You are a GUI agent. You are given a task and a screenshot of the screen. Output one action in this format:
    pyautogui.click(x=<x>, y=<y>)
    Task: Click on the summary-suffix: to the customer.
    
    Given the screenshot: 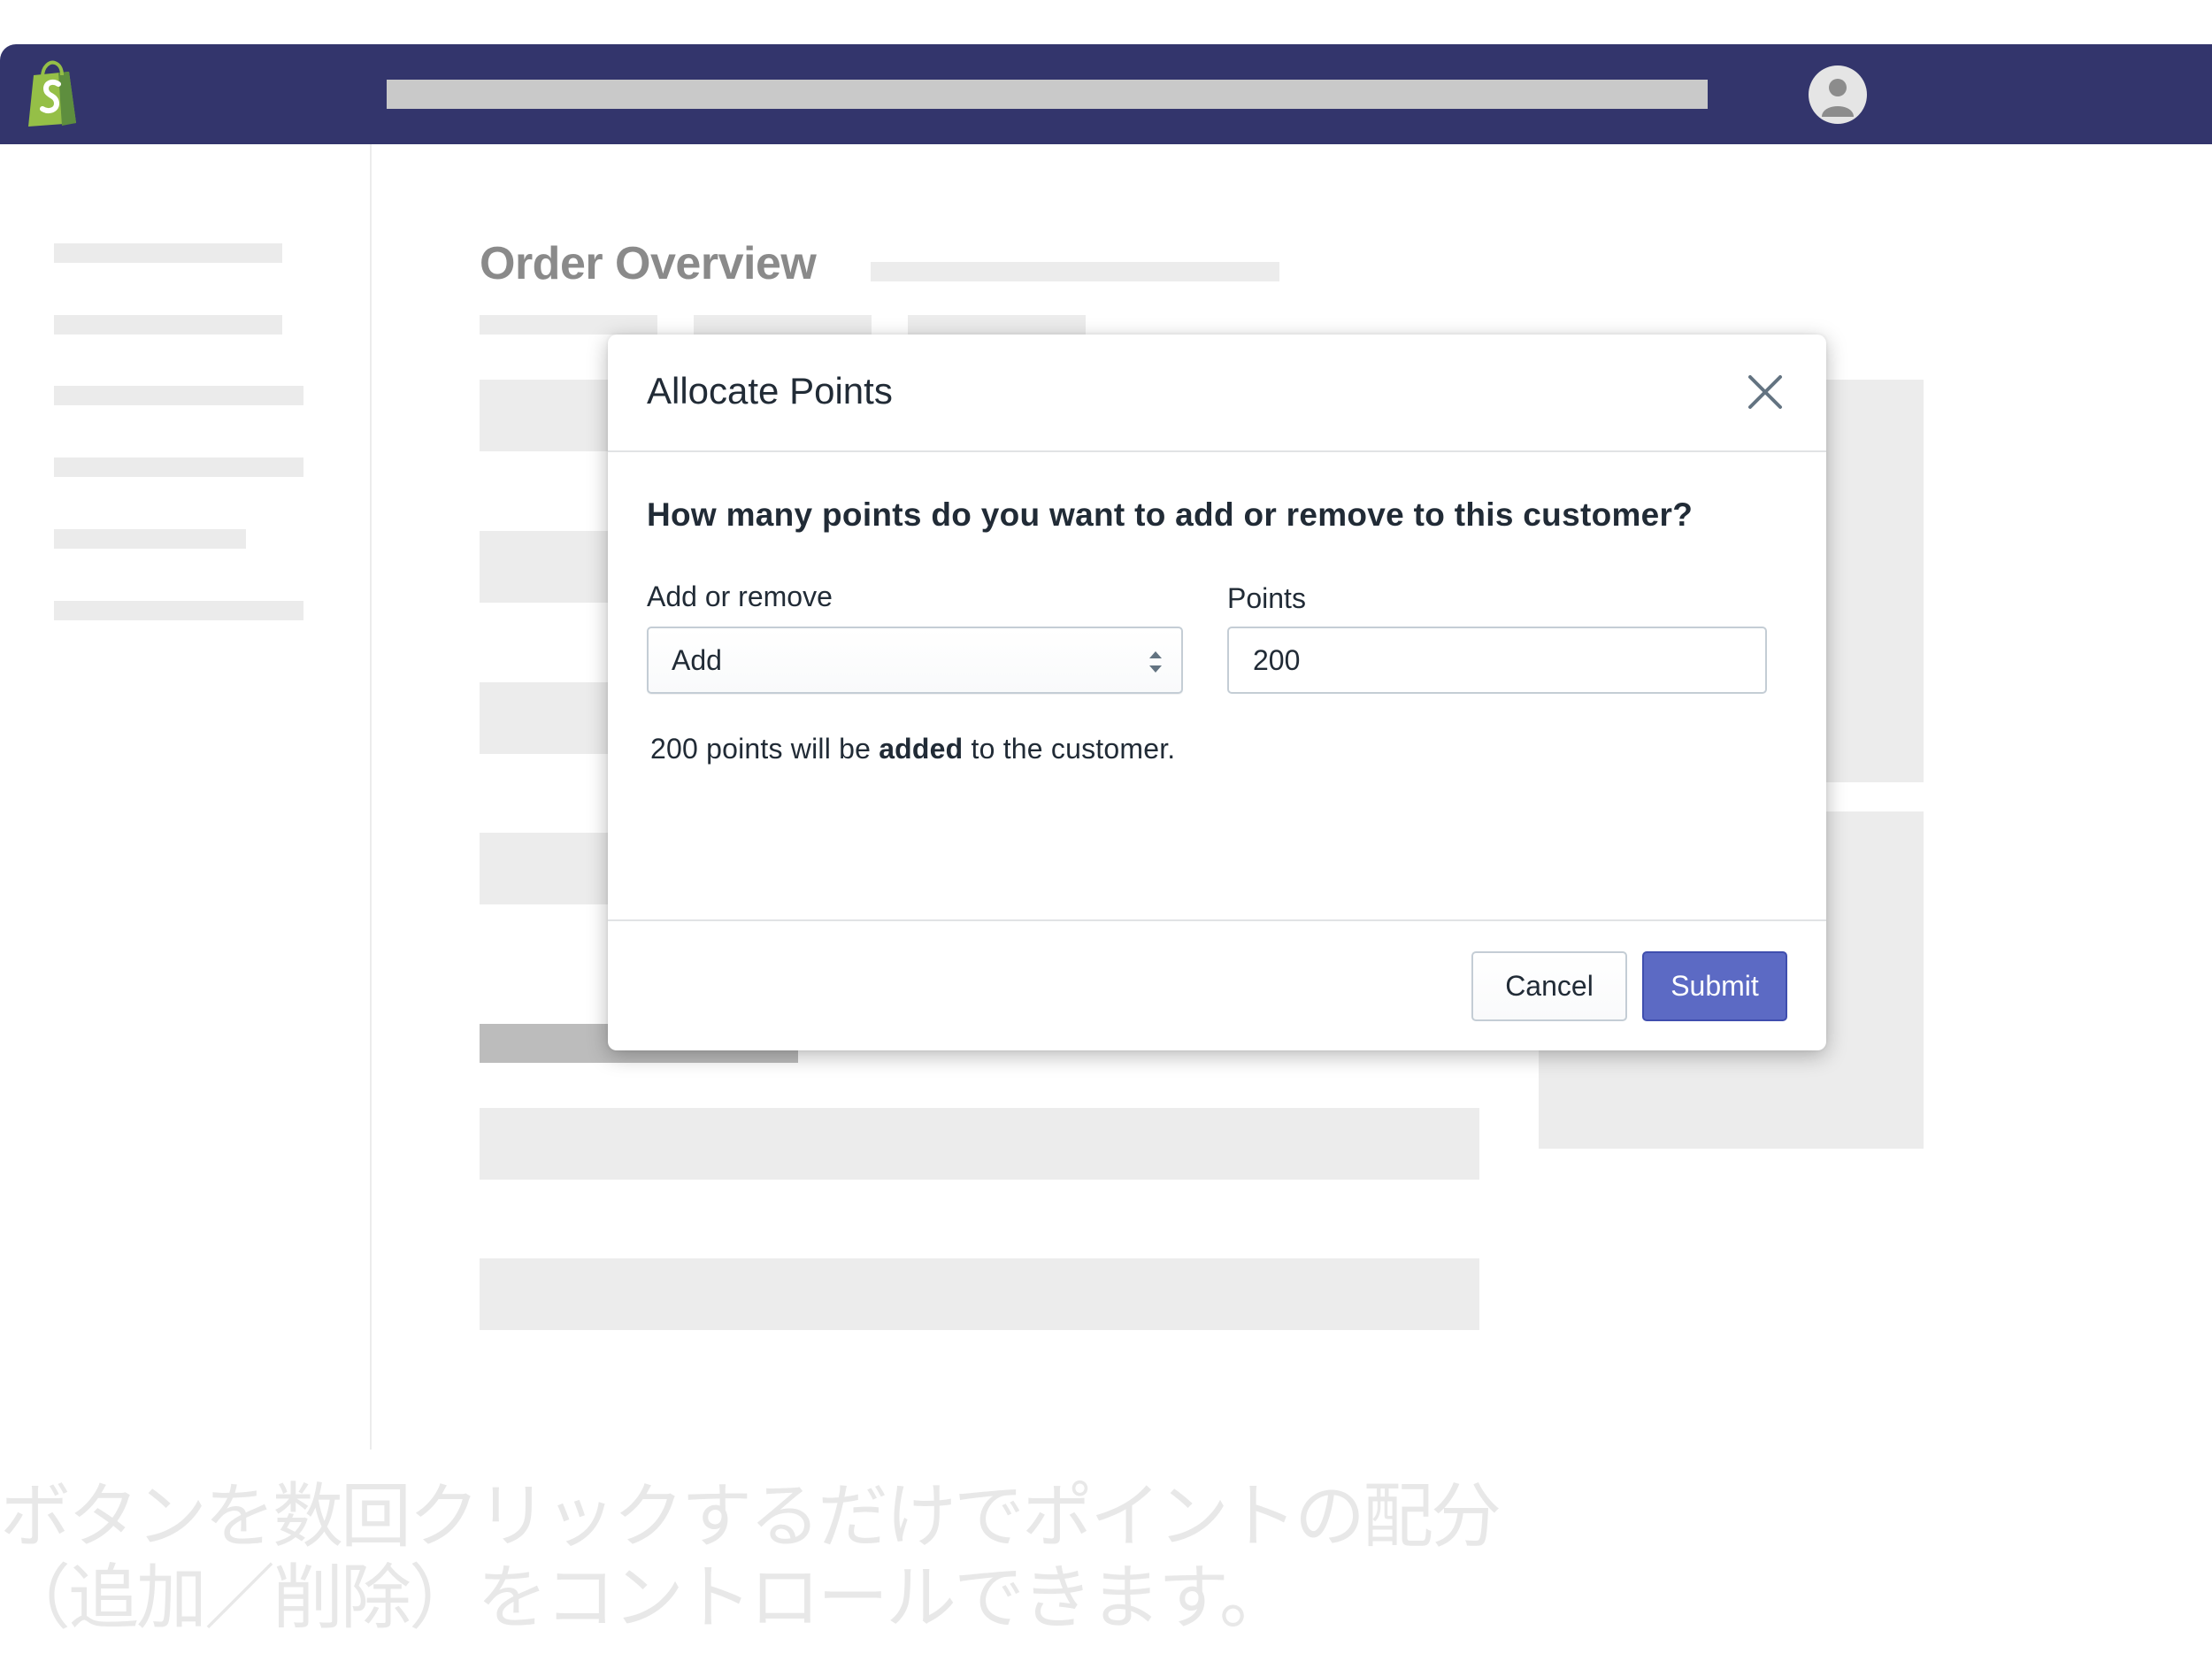 What is the action you would take?
    pyautogui.click(x=1074, y=749)
    